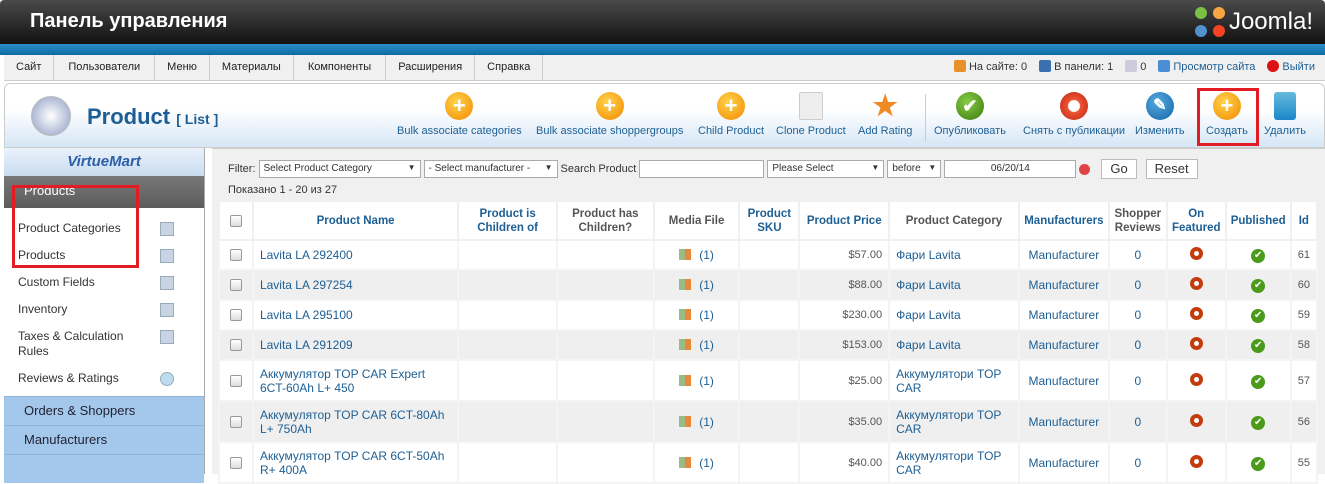  What do you see at coordinates (1304, 220) in the screenshot?
I see `col-id: Id` at bounding box center [1304, 220].